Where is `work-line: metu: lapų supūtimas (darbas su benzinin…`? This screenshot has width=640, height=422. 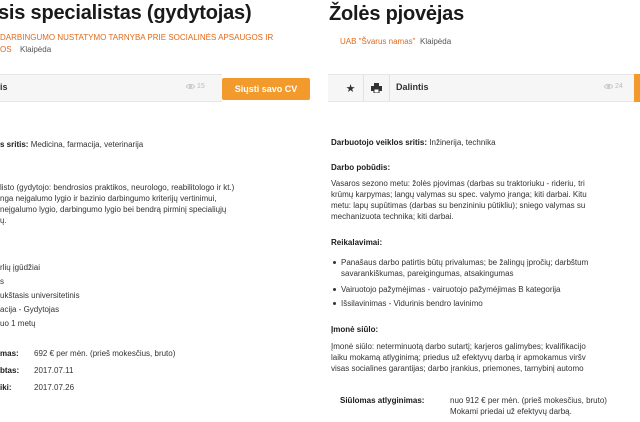
work-line: metu: lapų supūtimas (darbas su benzinin… is located at coordinates (458, 205).